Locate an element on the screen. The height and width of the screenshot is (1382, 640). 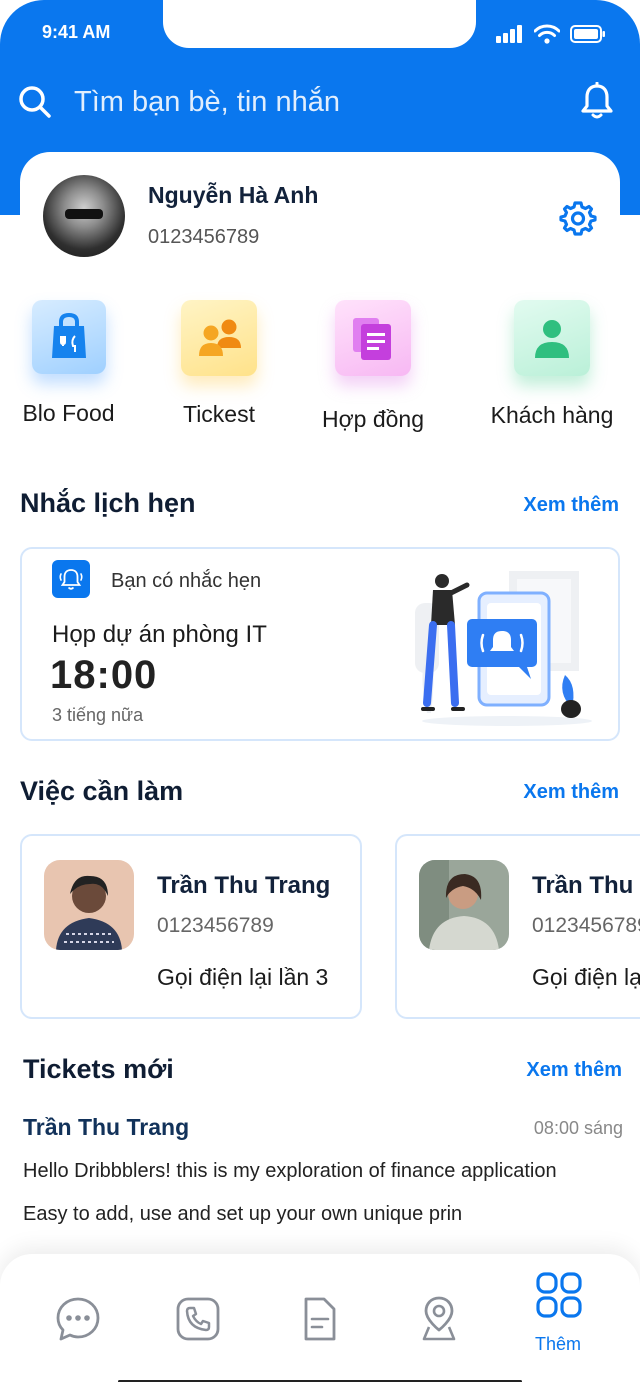
ticket-time: 08:00 sáng is located at coordinates (578, 1128).